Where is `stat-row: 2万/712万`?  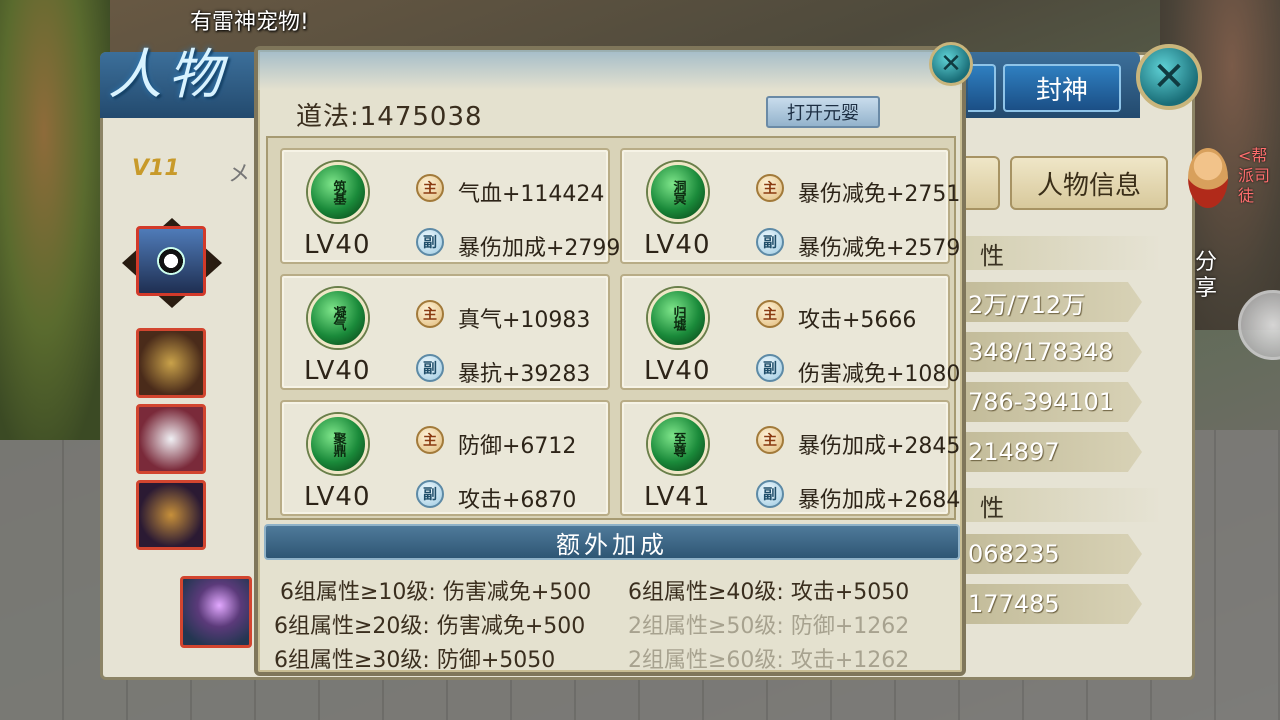
stat-row: 2万/712万 is located at coordinates (1054, 302).